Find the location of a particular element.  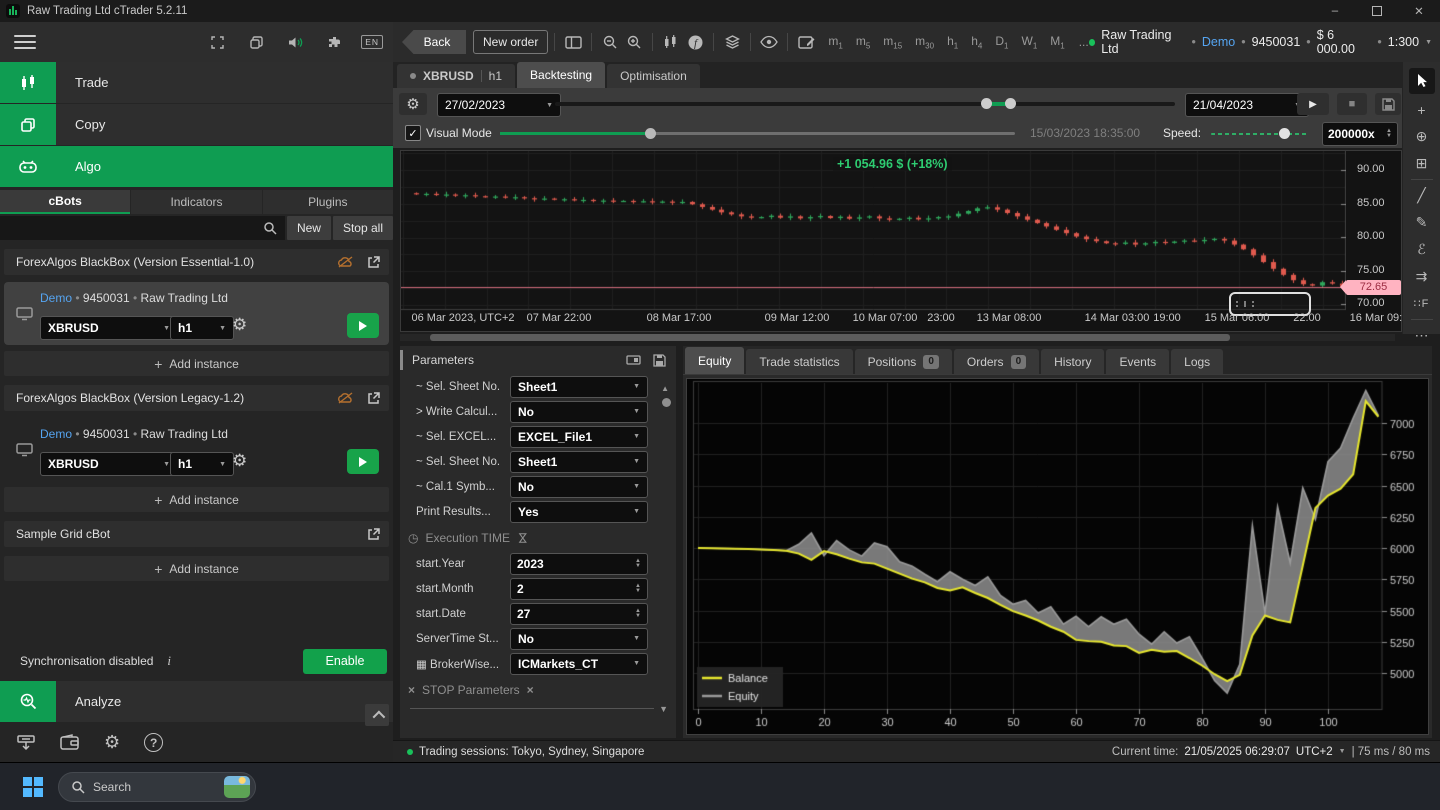

mores-icon: ⋯ is located at coordinates (1421, 335).